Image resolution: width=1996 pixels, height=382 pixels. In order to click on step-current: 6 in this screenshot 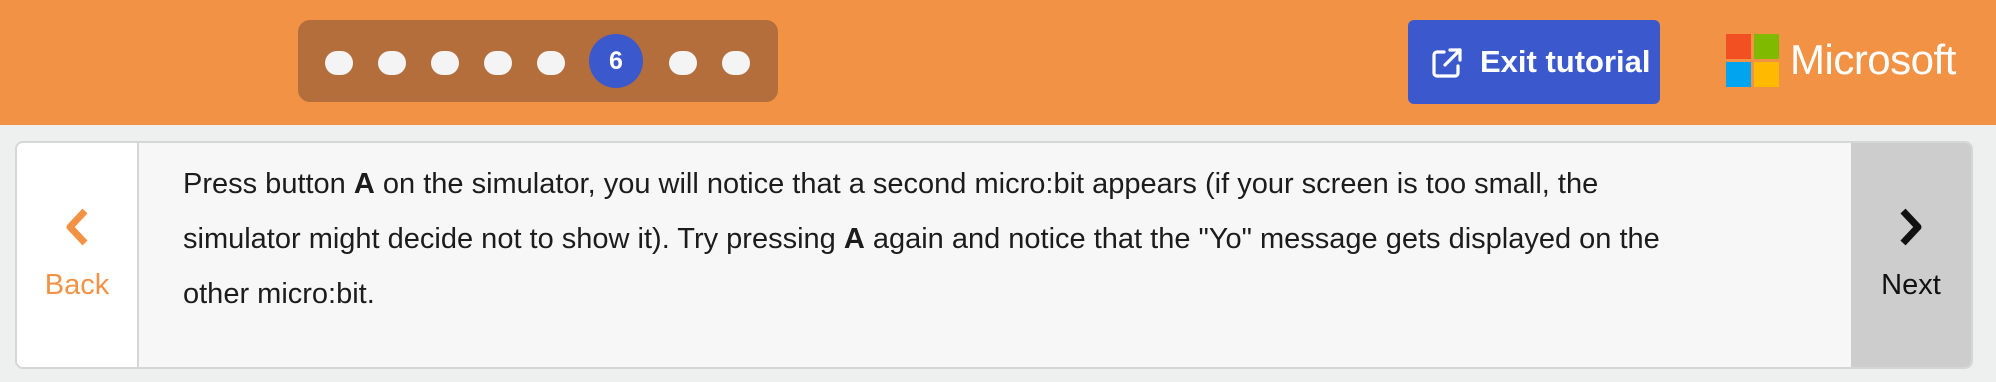, I will do `click(616, 61)`.